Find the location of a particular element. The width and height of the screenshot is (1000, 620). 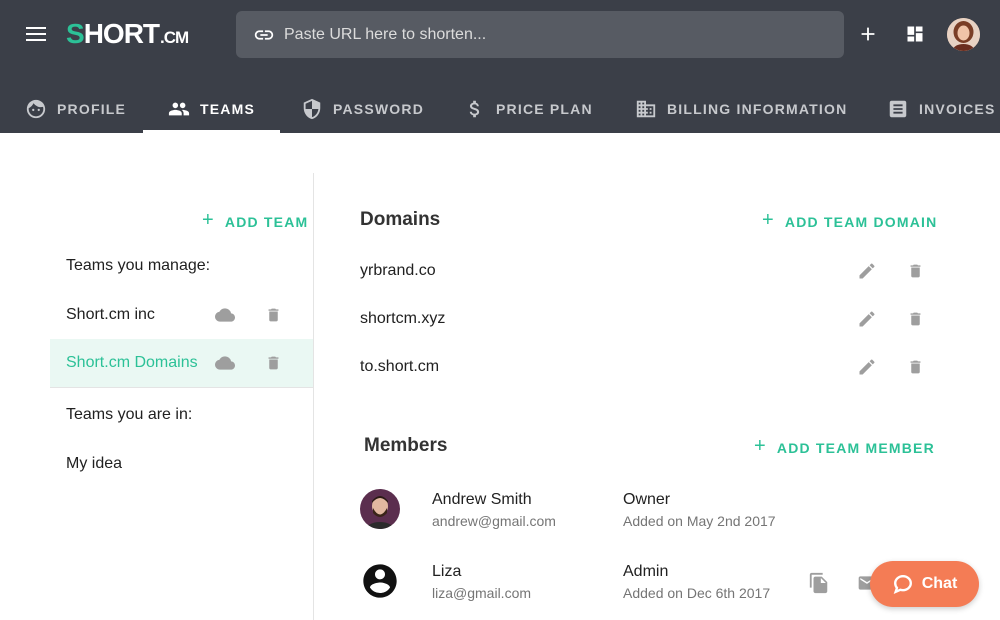

add-team-domain-button: + ADD TEAM DOMAIN is located at coordinates (850, 220).